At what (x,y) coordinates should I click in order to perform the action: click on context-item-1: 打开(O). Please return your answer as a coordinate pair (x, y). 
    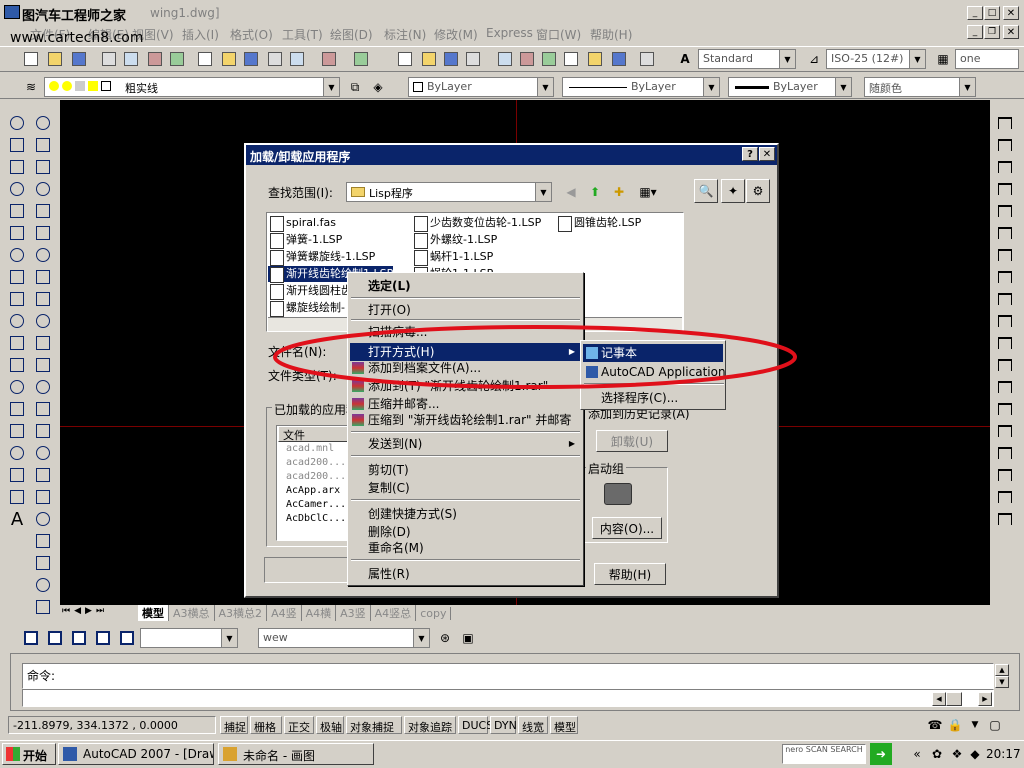
    Looking at the image, I should click on (465, 310).